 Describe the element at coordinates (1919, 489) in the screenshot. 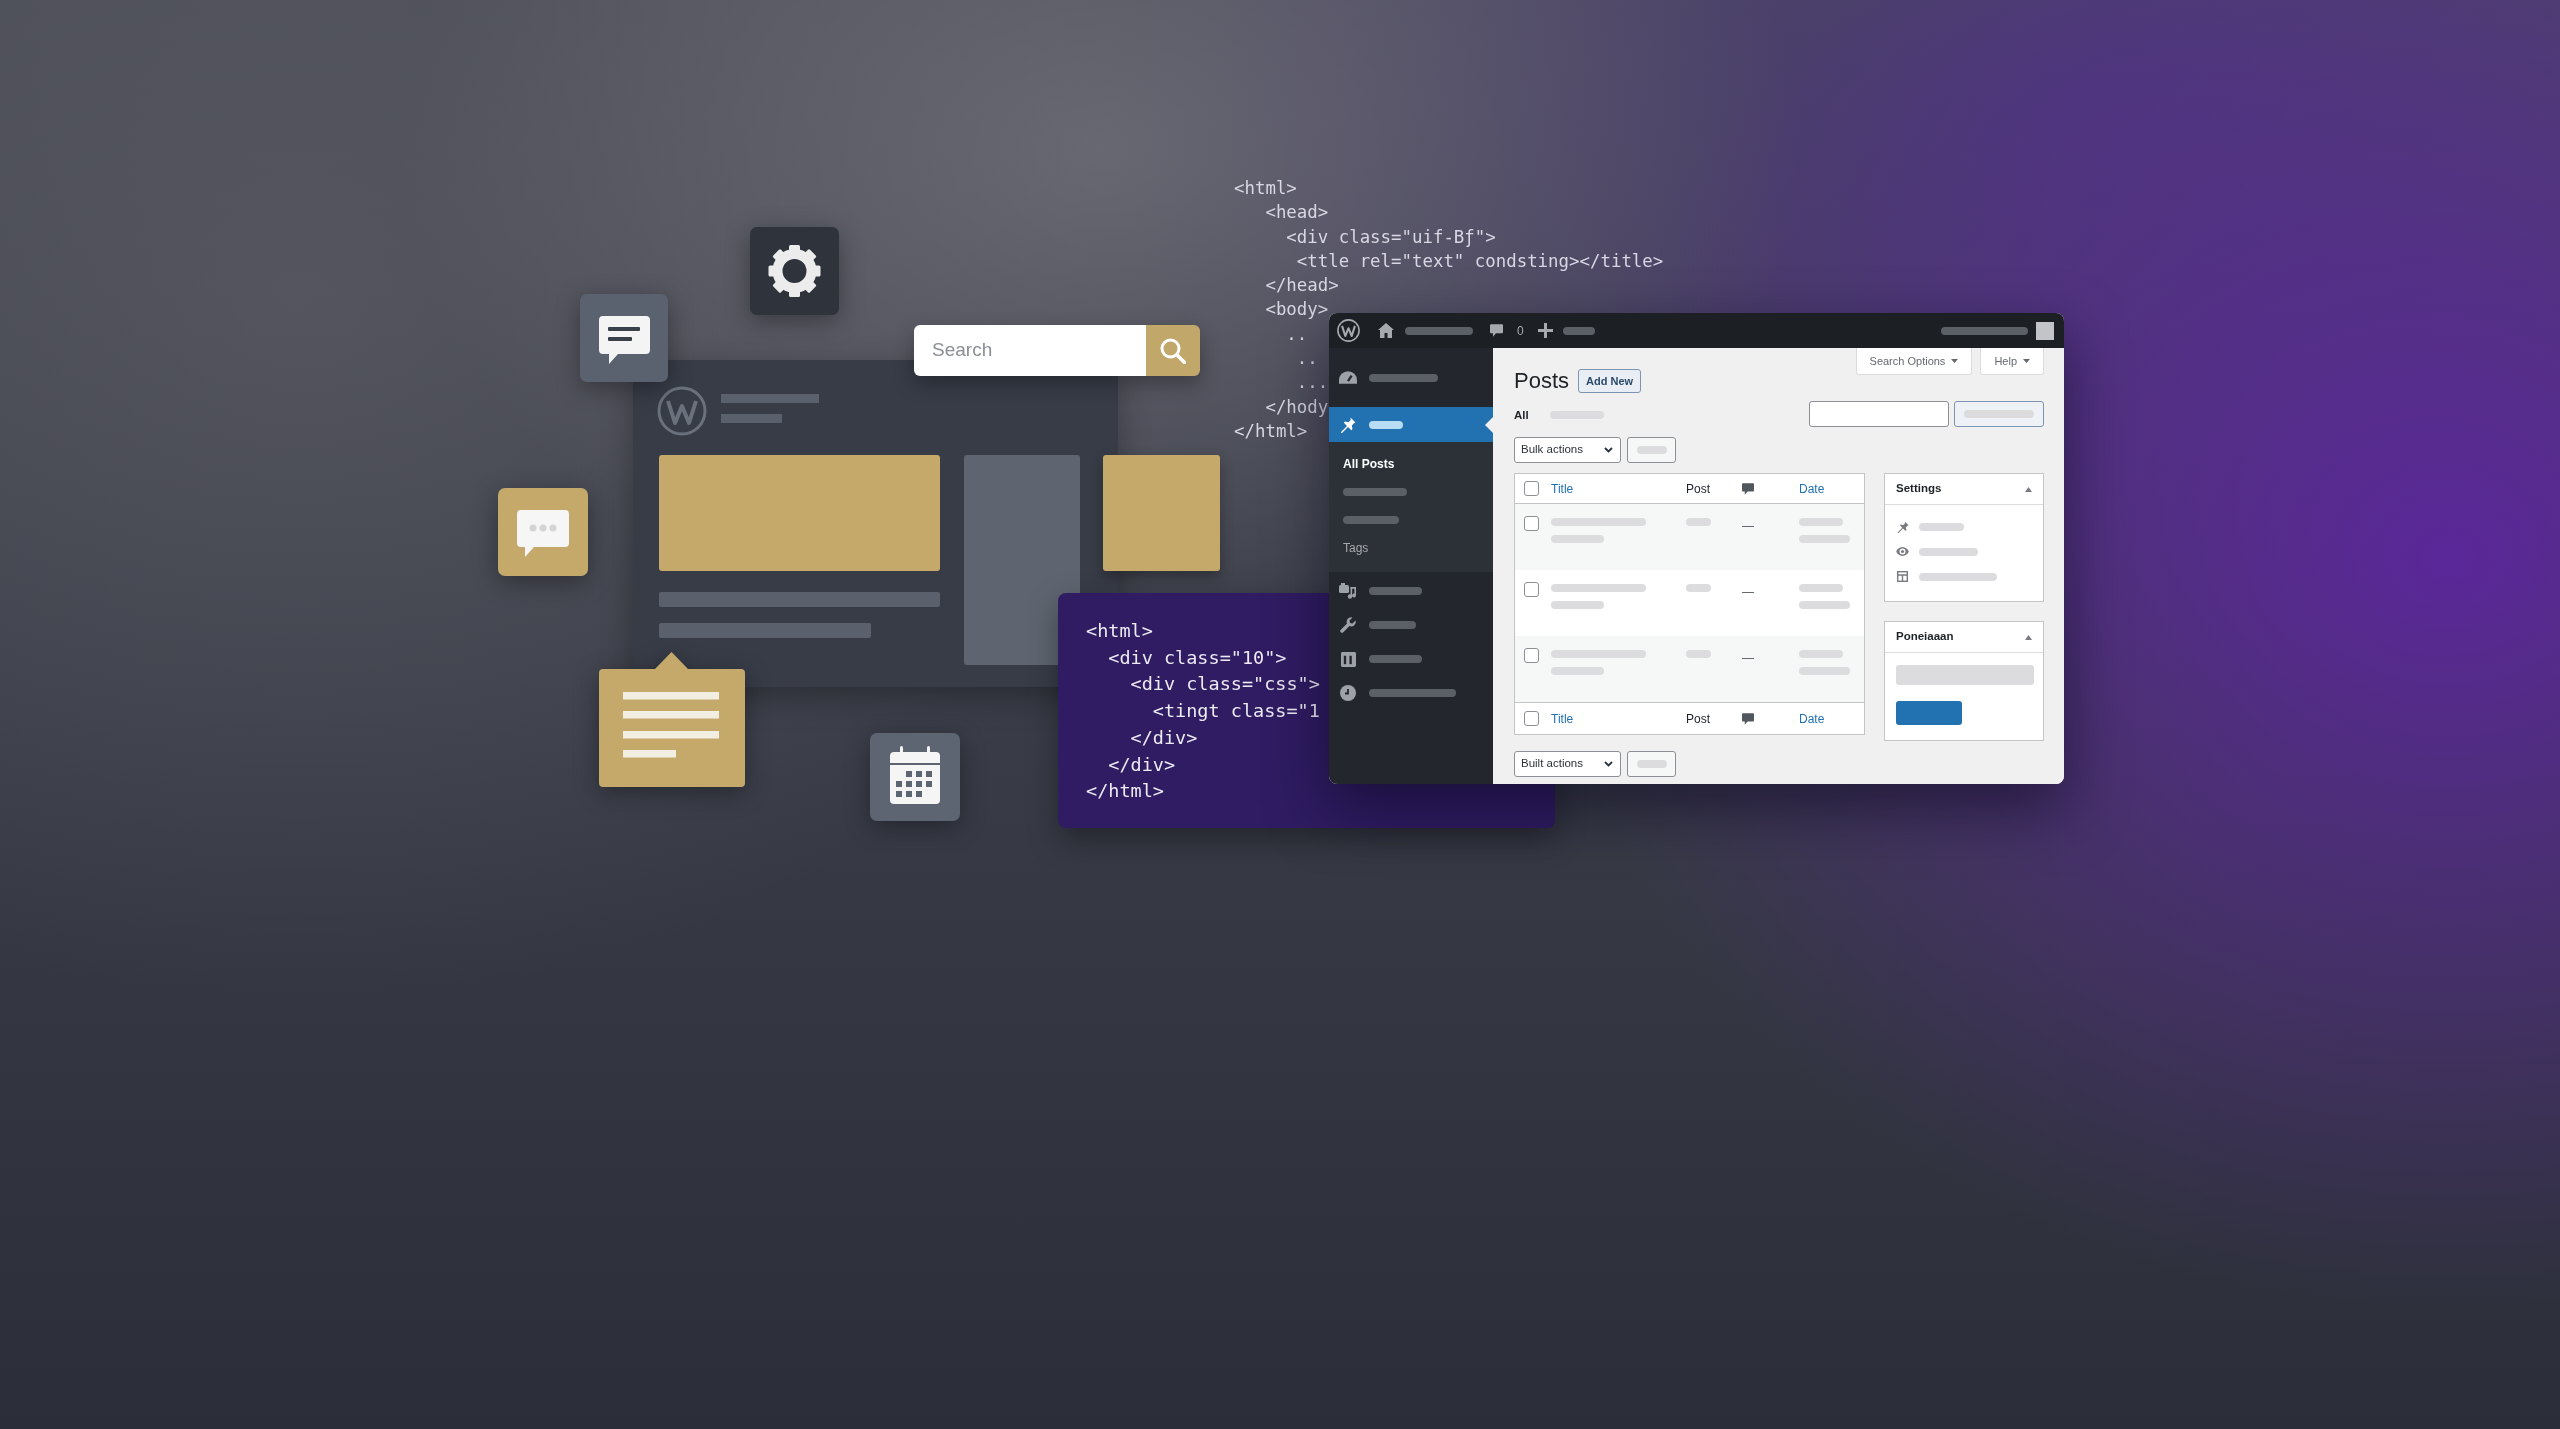

I see `box-title: Settings` at that location.